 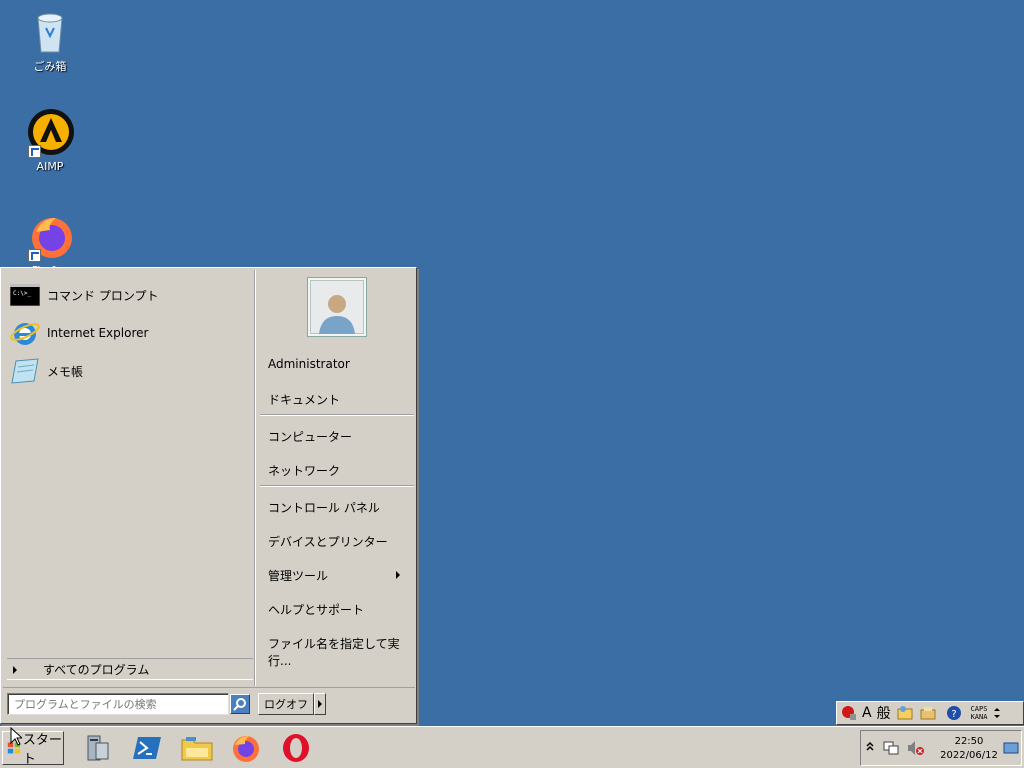 What do you see at coordinates (22, 293) in the screenshot?
I see `svg-text: C:\>_` at bounding box center [22, 293].